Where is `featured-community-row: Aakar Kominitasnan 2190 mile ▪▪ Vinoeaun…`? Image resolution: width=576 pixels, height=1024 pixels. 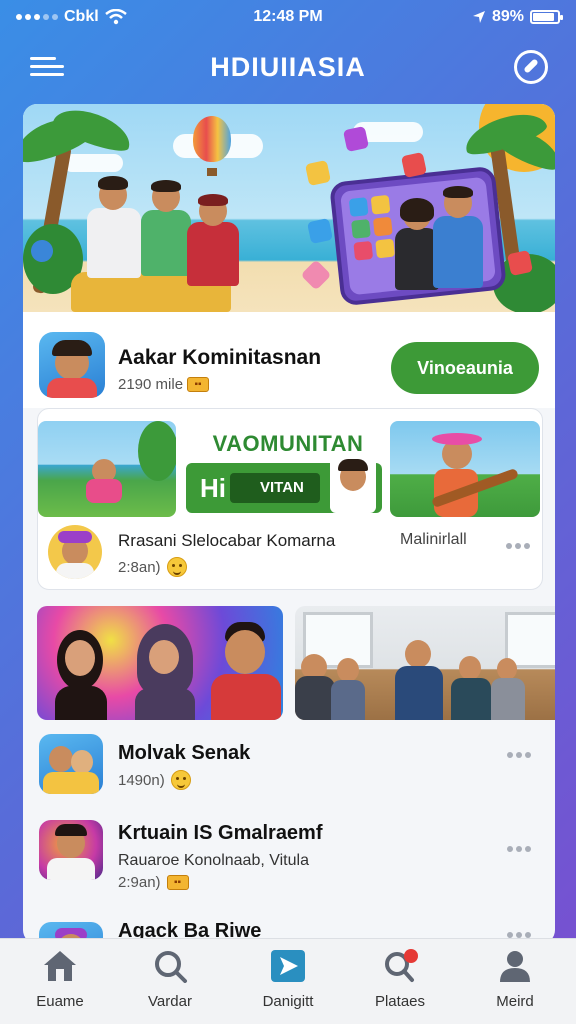 featured-community-row: Aakar Kominitasnan 2190 mile ▪▪ Vinoeaun… is located at coordinates (289, 360).